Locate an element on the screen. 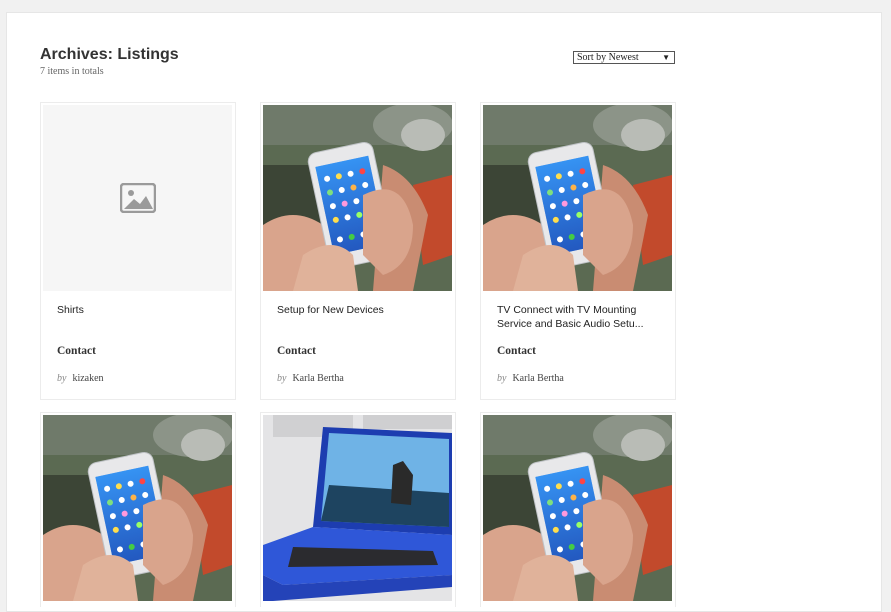 This screenshot has height=612, width=891. page-title: Archives: Listings is located at coordinates (109, 54).